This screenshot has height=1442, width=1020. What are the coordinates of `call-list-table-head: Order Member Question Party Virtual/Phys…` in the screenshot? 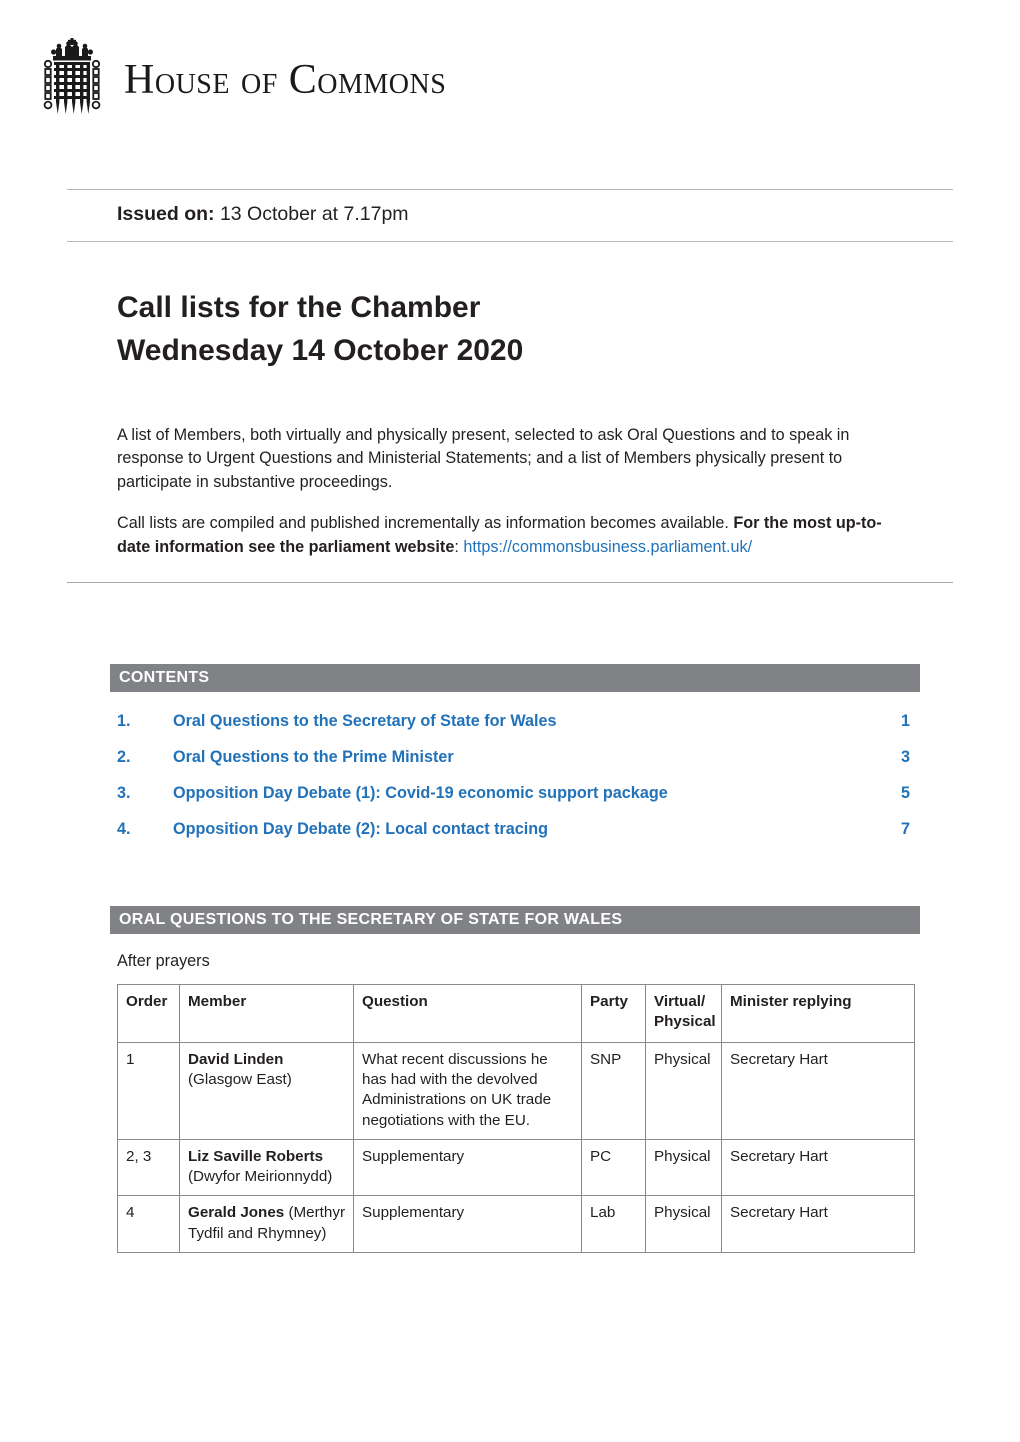 It's located at (516, 1013).